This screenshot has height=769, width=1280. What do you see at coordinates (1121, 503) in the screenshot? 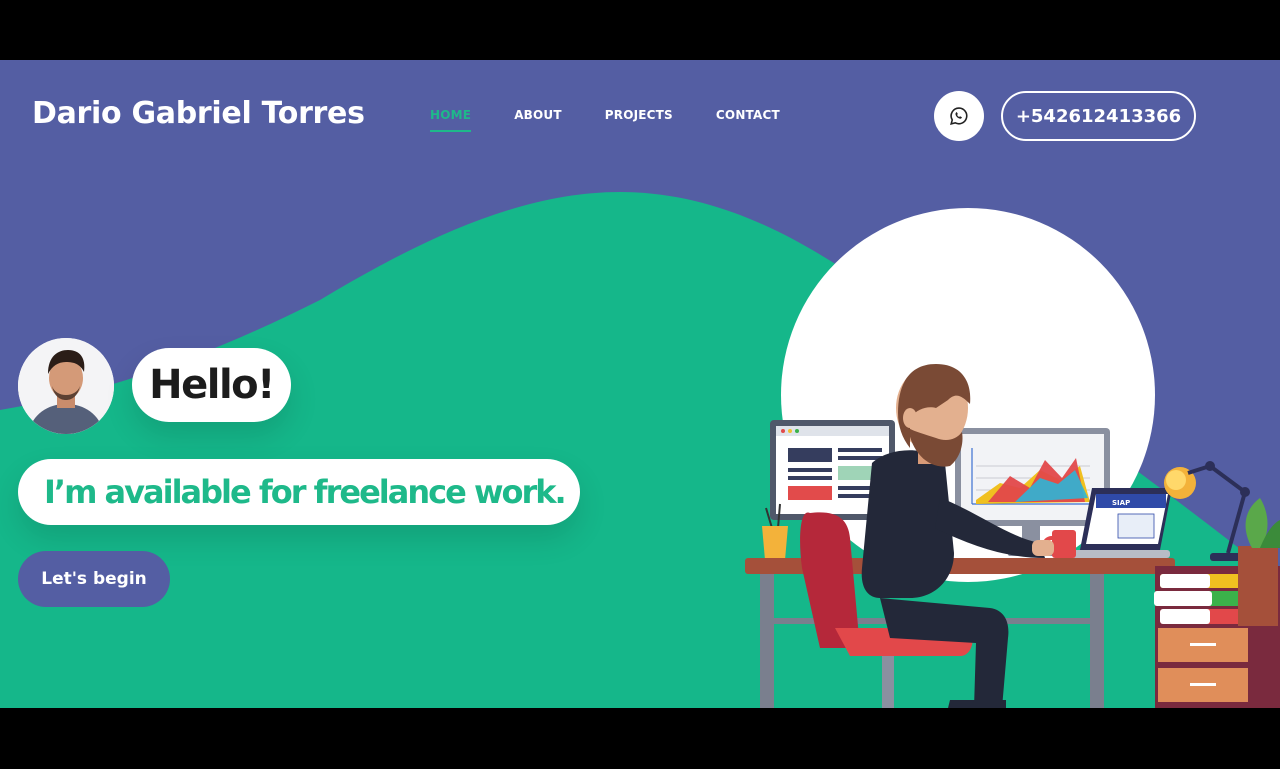
I see `laptop-screen-text: SIAP` at bounding box center [1121, 503].